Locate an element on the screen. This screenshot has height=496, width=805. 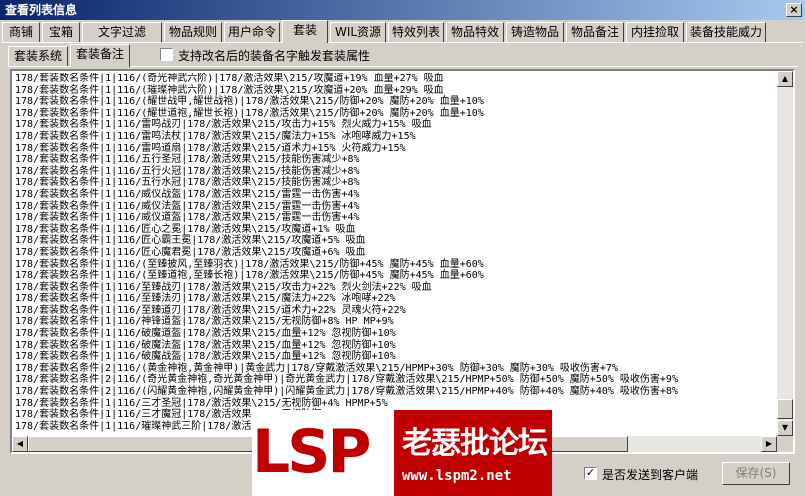
rename-trigger-label: 支持改名后的装备名字触发套装属性 is located at coordinates (274, 56).